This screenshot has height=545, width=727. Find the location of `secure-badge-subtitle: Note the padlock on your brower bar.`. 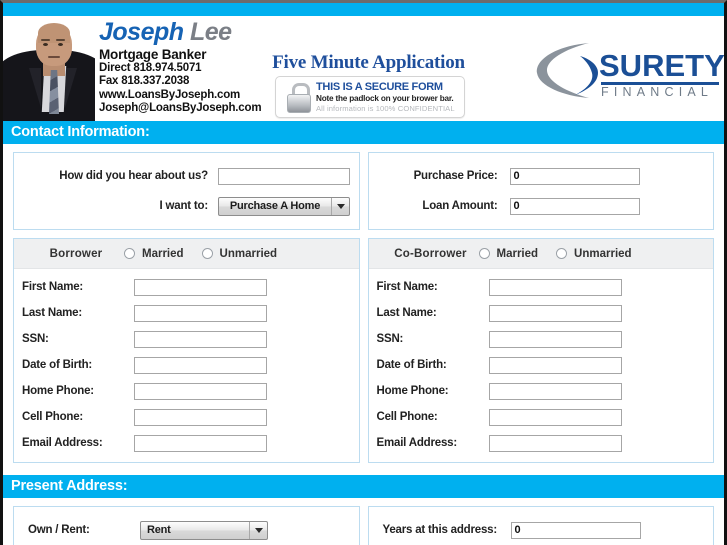

secure-badge-subtitle: Note the padlock on your brower bar. is located at coordinates (385, 98).